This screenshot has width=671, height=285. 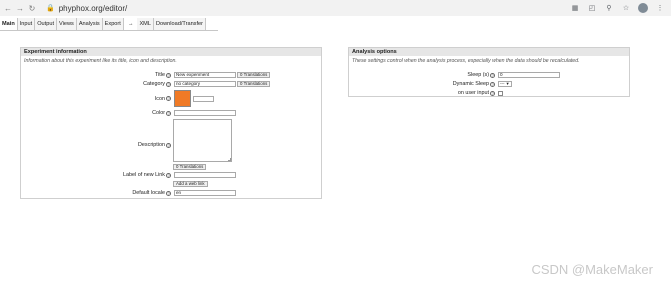 I want to click on lock-icon: 🔒, so click(x=50, y=8).